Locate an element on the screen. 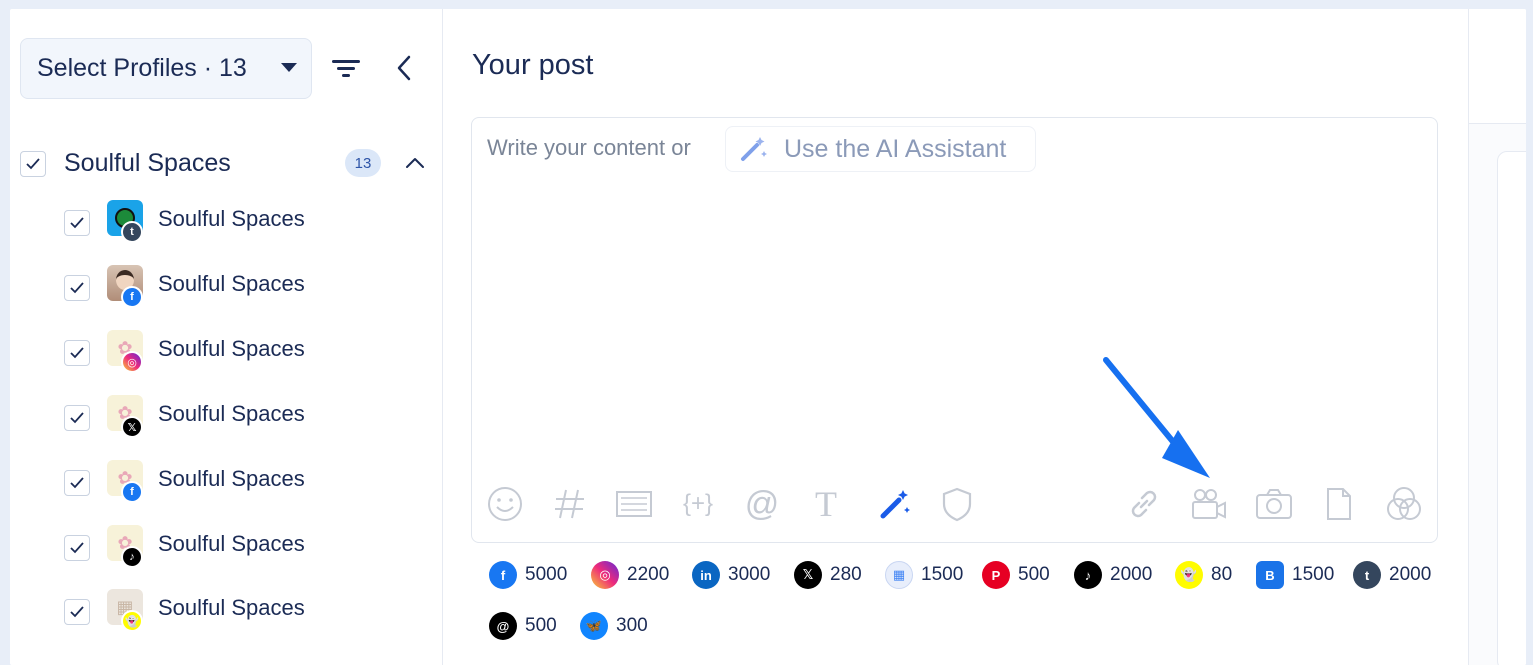 This screenshot has width=1533, height=665. profile-group: Soulful Spaces 13 is located at coordinates (222, 164).